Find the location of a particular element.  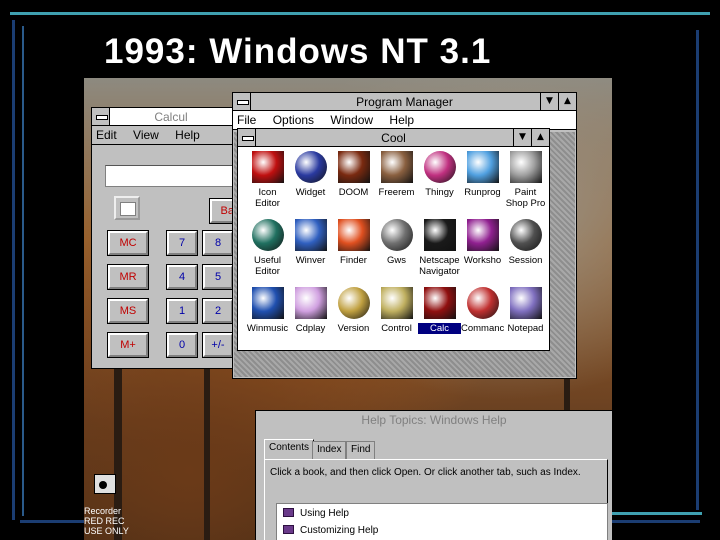

calculator-display is located at coordinates (175, 176).